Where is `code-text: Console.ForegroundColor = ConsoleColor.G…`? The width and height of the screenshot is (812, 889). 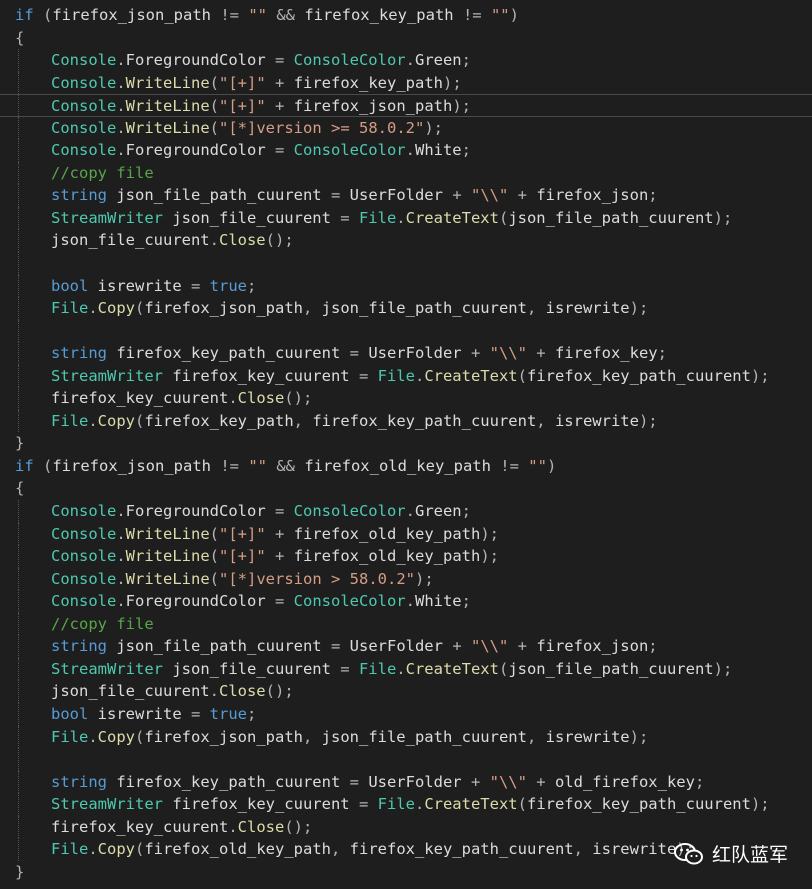 code-text: Console.ForegroundColor = ConsoleColor.G… is located at coordinates (261, 60).